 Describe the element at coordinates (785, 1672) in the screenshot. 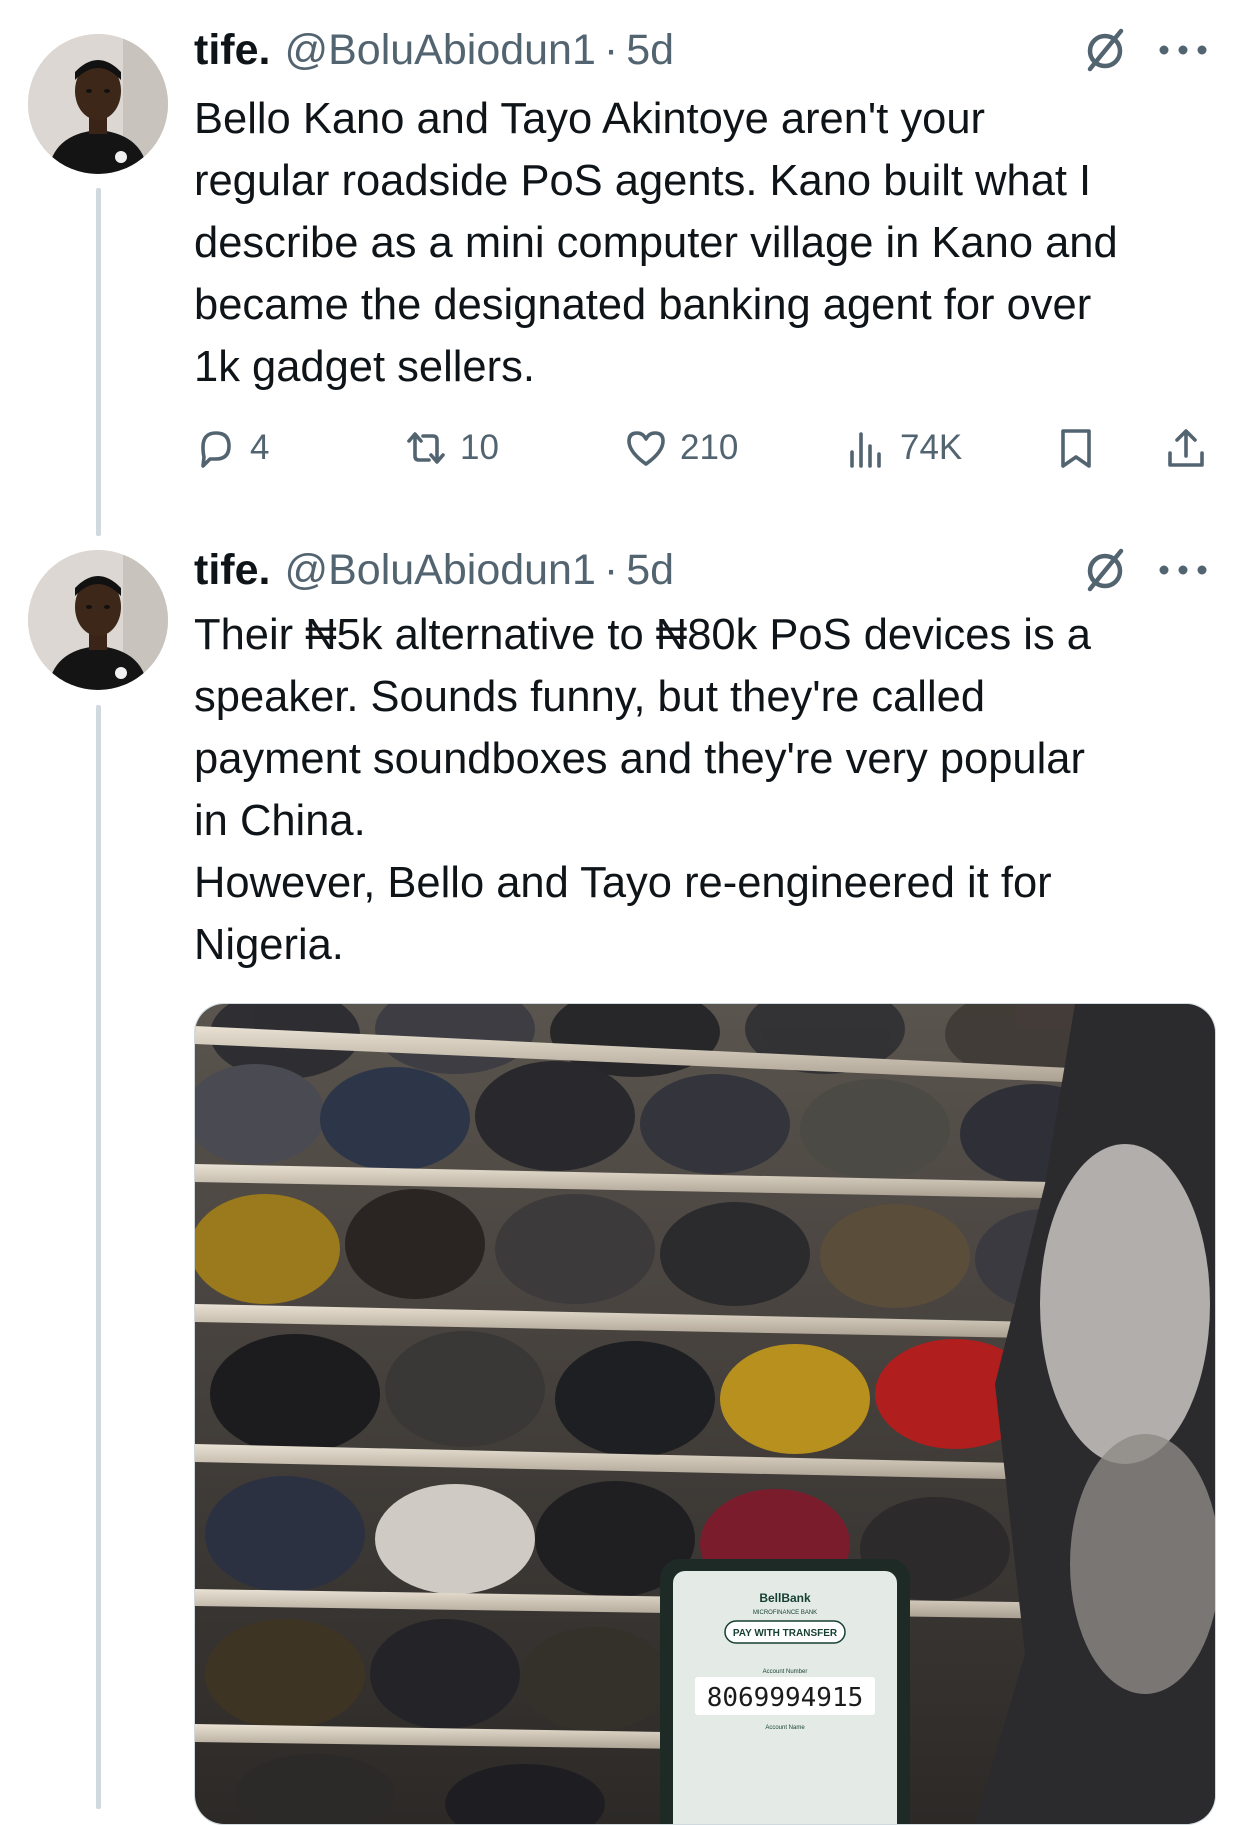

I see `account-number-label: Account Number` at that location.